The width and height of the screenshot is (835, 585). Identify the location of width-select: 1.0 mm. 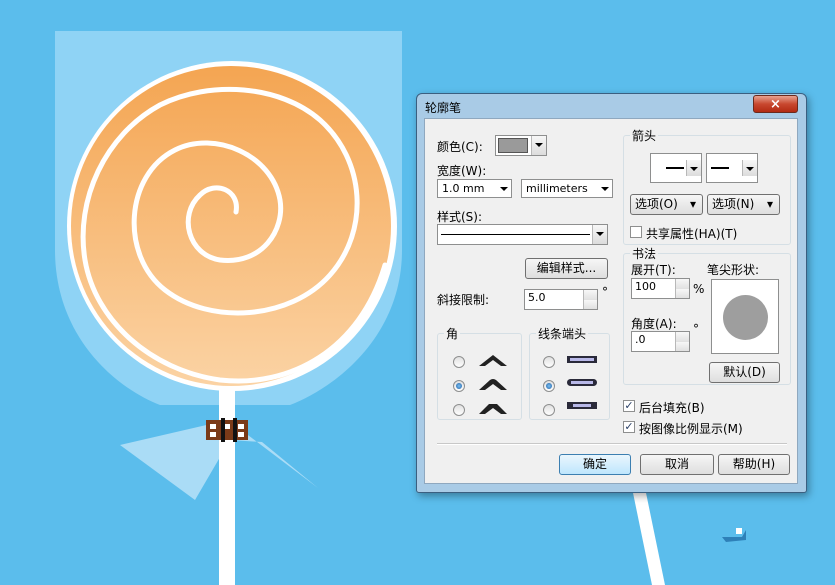
(474, 188).